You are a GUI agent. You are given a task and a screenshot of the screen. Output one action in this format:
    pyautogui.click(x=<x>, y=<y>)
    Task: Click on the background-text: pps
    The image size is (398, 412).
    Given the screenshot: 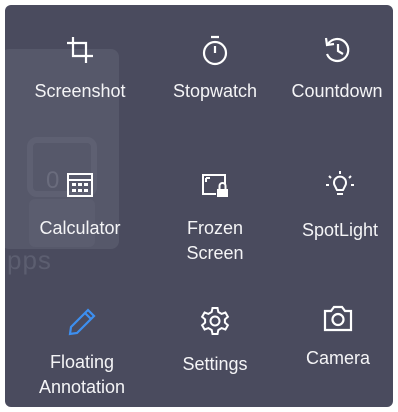 What is the action you would take?
    pyautogui.click(x=29, y=260)
    